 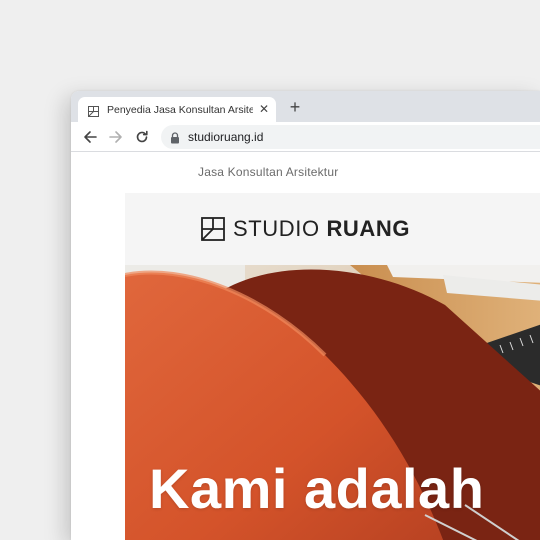 I want to click on arrow-right-icon, so click(x=116, y=137).